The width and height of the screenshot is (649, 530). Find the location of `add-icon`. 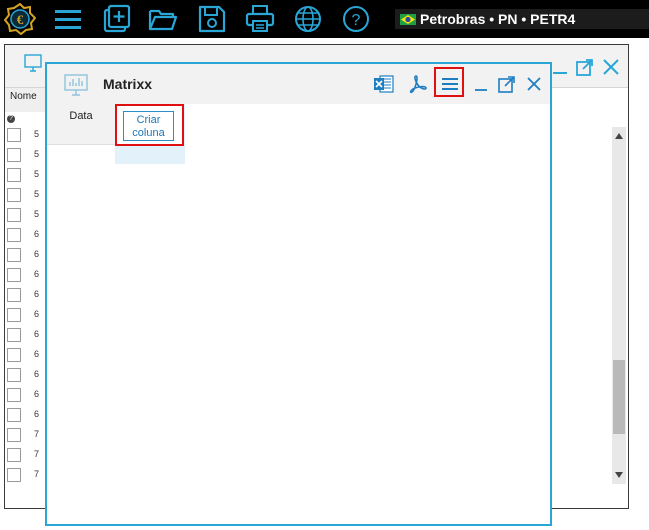

add-icon is located at coordinates (116, 19).